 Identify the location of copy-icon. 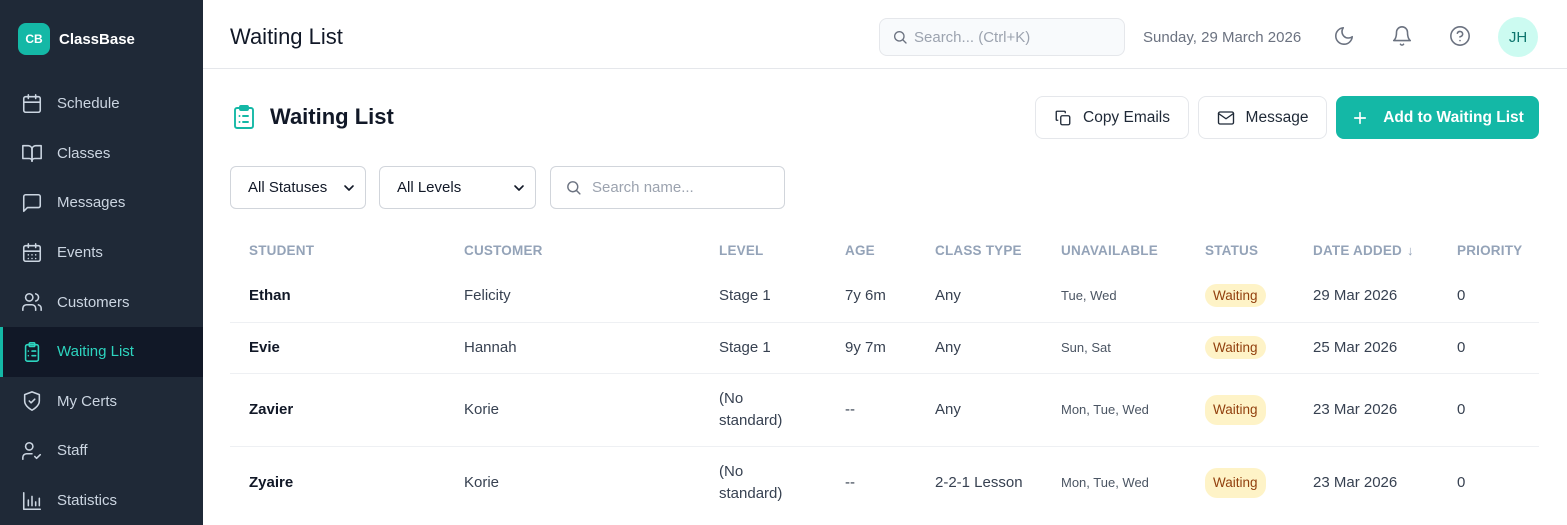
(1063, 117).